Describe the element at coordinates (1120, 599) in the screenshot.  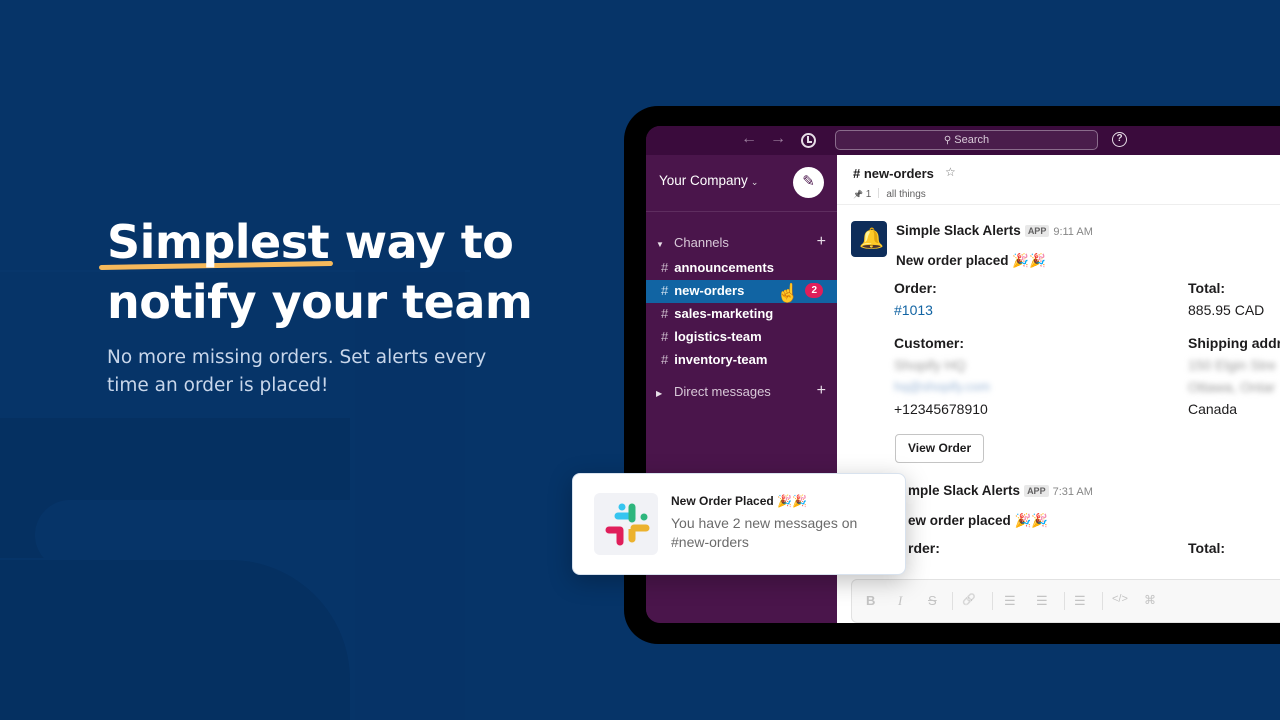
I see `code-icon: </>` at that location.